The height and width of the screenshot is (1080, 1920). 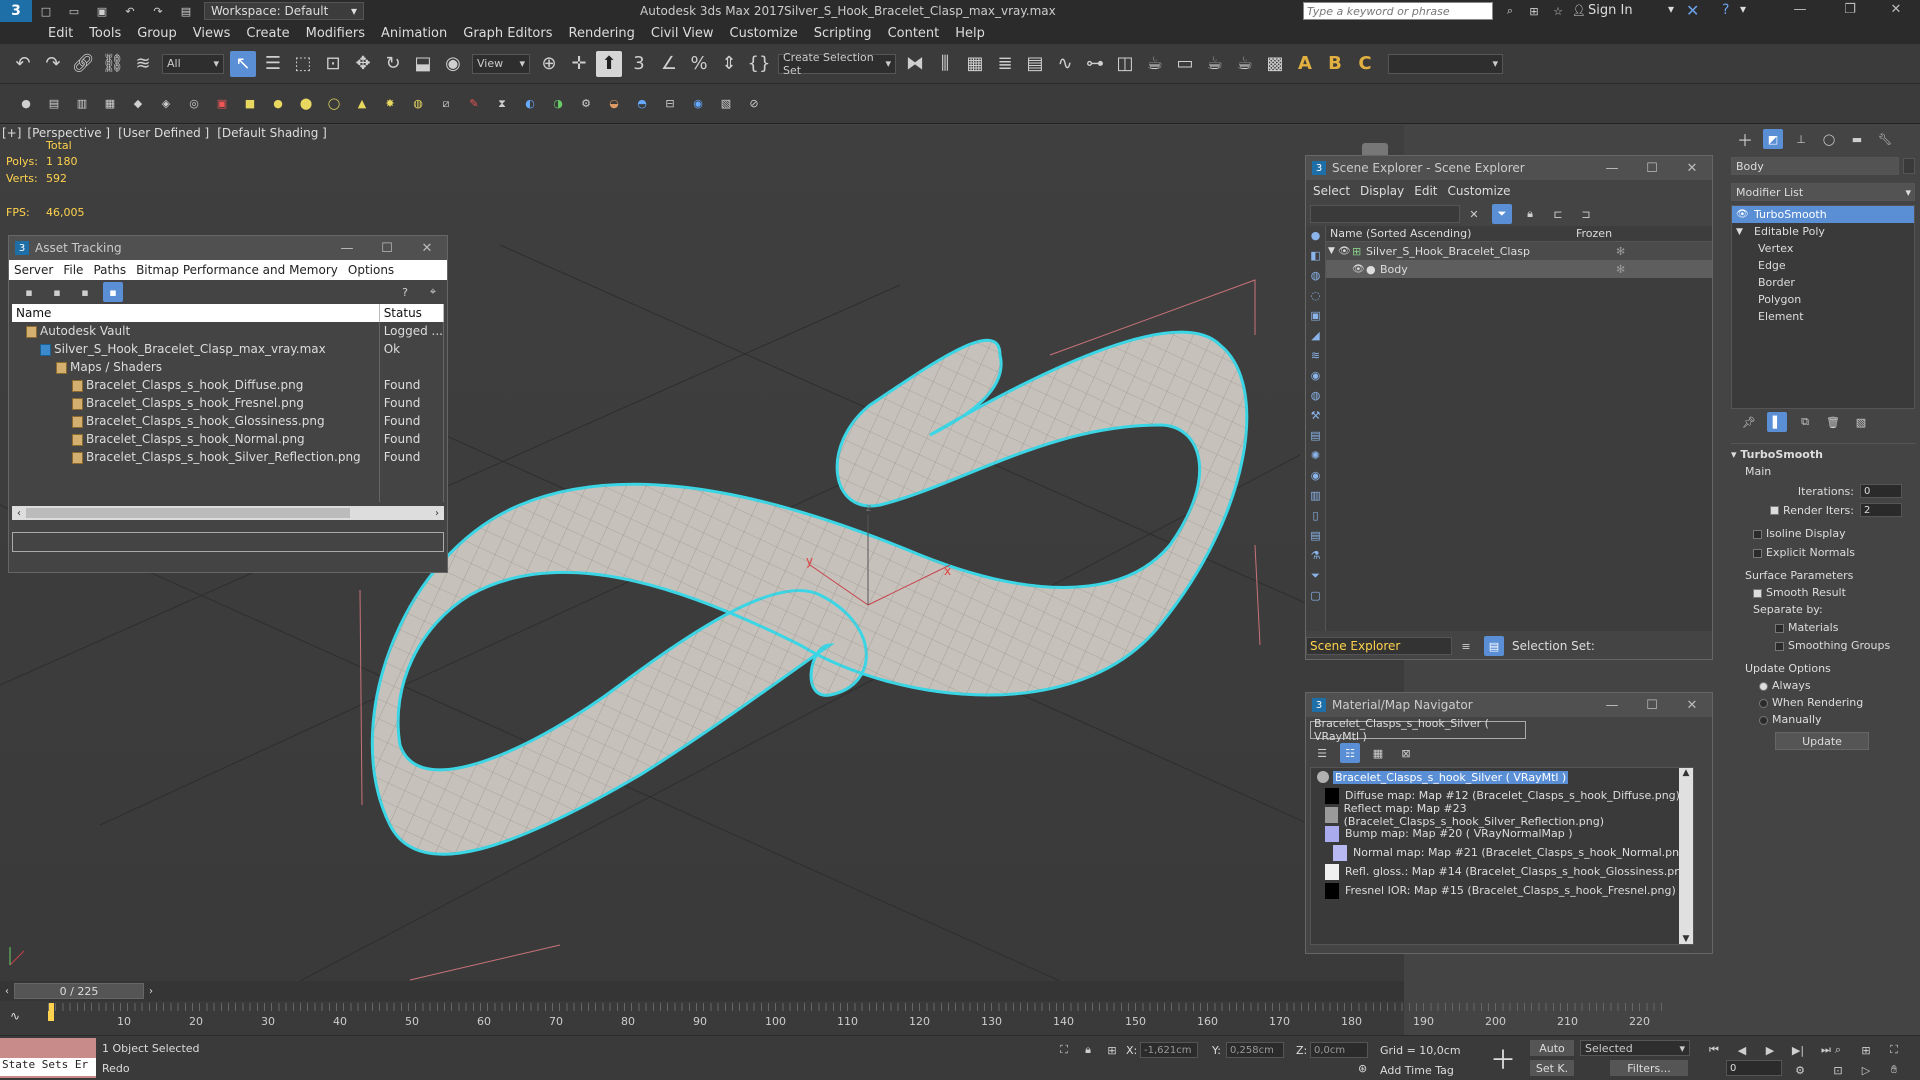 I want to click on selection-set-icon: ▤, so click(x=1494, y=646).